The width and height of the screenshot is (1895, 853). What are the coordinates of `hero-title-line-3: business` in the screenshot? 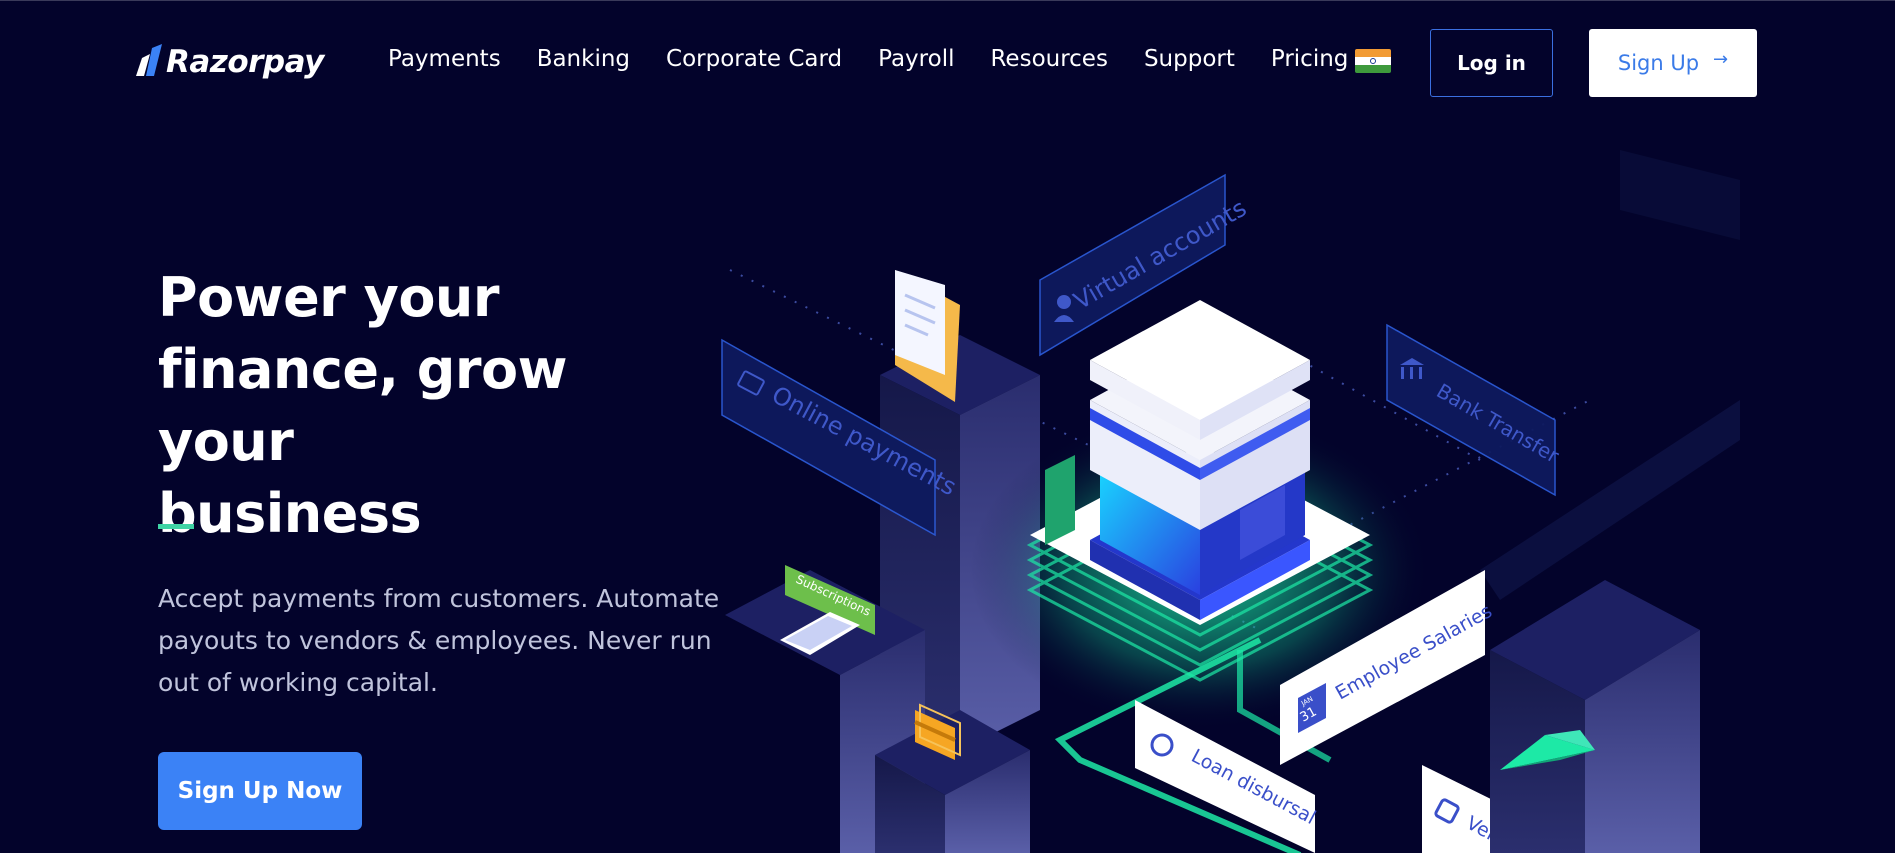 It's located at (290, 513).